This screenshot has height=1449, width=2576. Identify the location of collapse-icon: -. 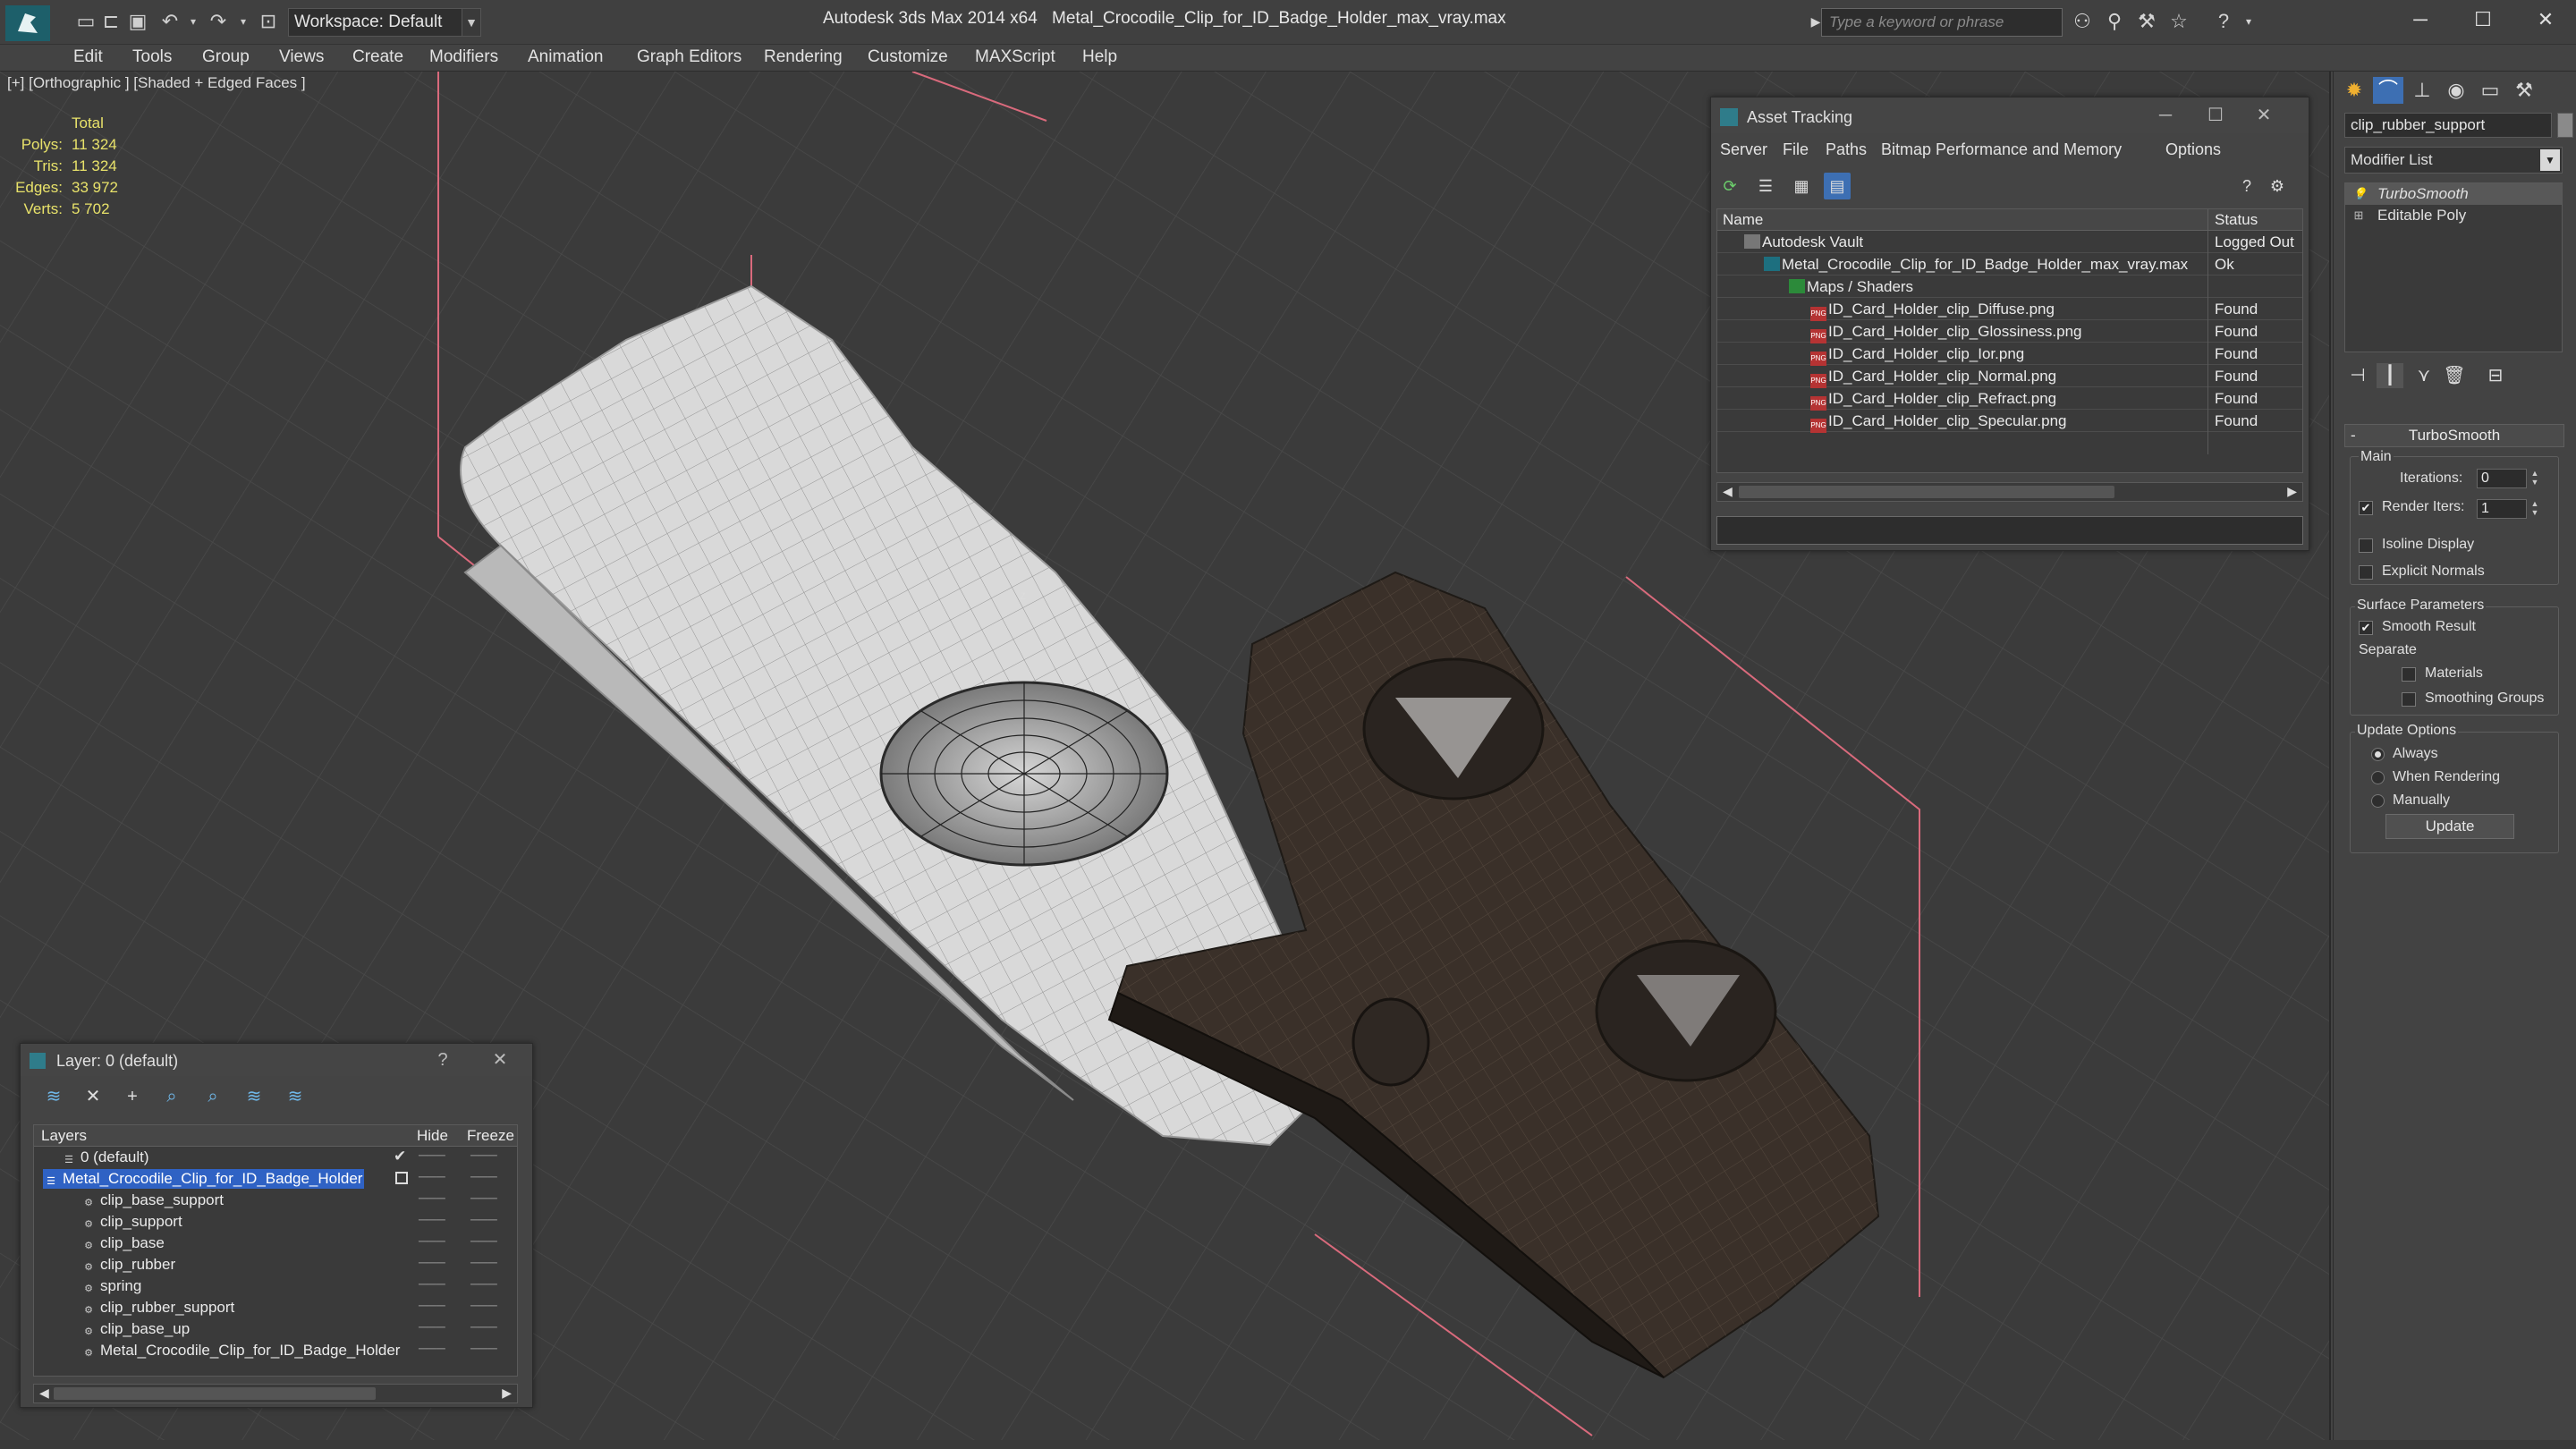
(2353, 435).